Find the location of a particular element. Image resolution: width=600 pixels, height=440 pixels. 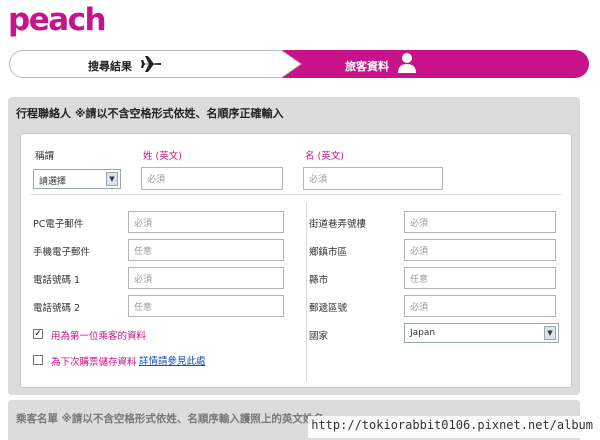

step-search-results: 搜尋結果 is located at coordinates (145, 64).